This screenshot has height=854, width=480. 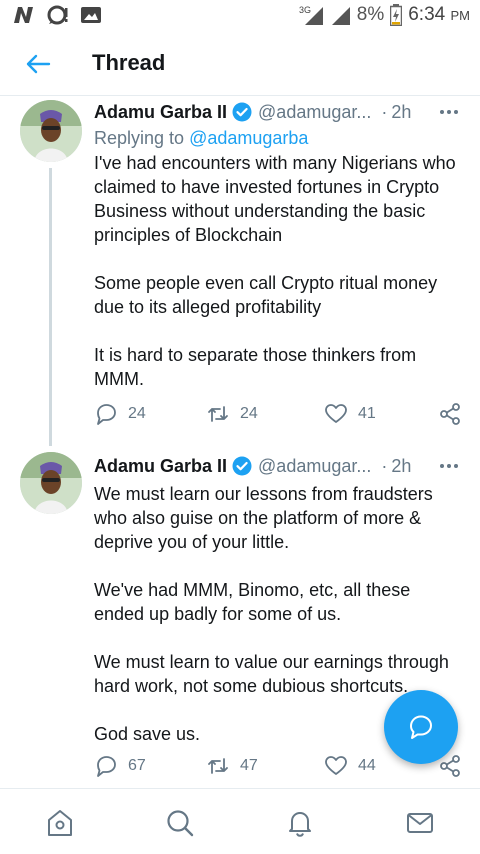 What do you see at coordinates (249, 765) in the screenshot?
I see `retweet-count: 47` at bounding box center [249, 765].